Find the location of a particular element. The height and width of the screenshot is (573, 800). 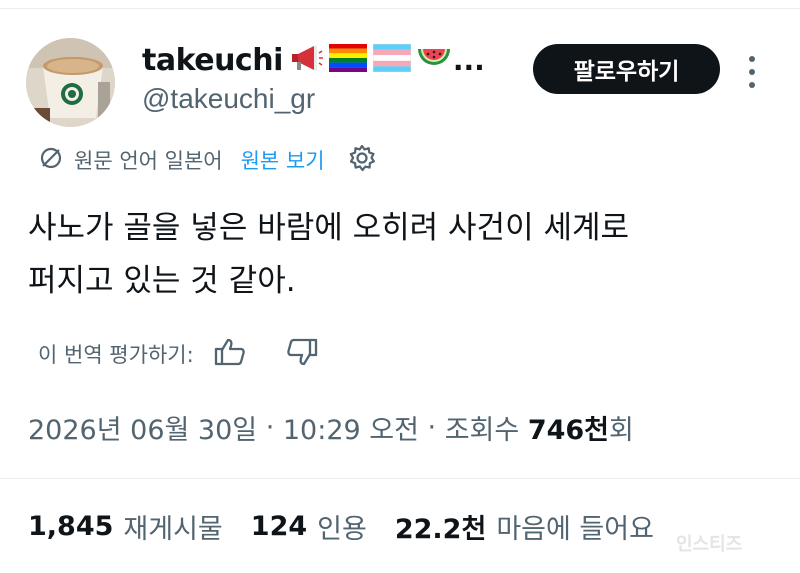

avatar is located at coordinates (70, 82).